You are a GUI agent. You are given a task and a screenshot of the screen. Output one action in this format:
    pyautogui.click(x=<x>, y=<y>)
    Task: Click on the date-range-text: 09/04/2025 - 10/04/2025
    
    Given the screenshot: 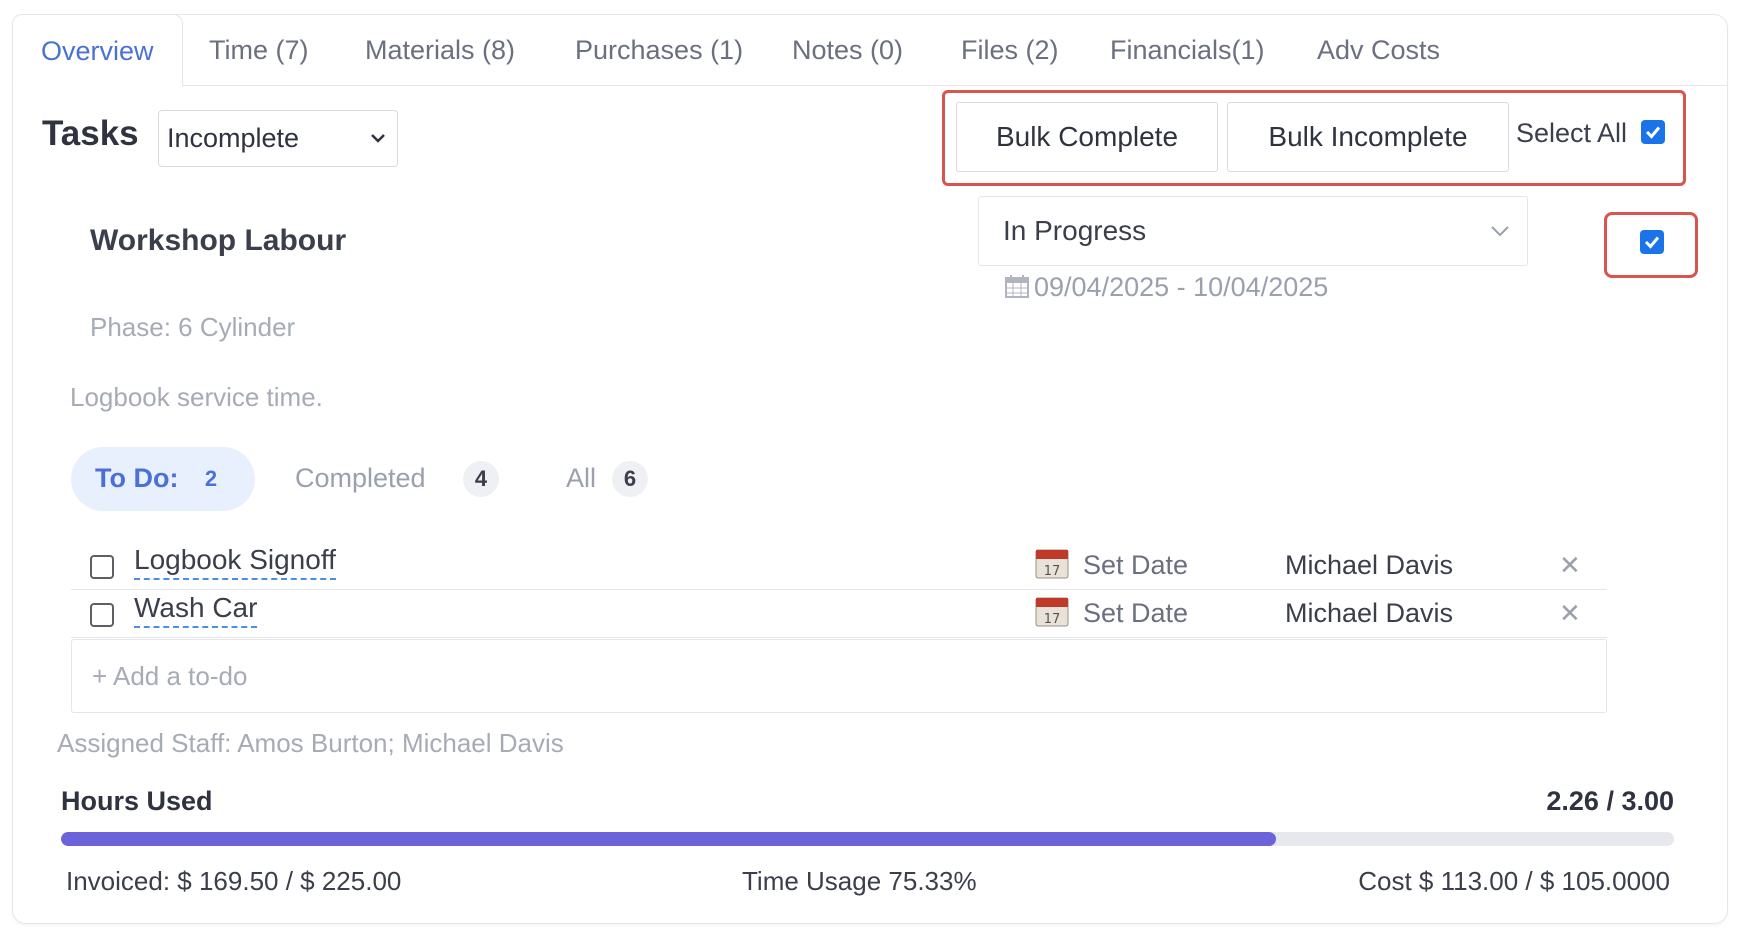 What is the action you would take?
    pyautogui.click(x=1181, y=287)
    